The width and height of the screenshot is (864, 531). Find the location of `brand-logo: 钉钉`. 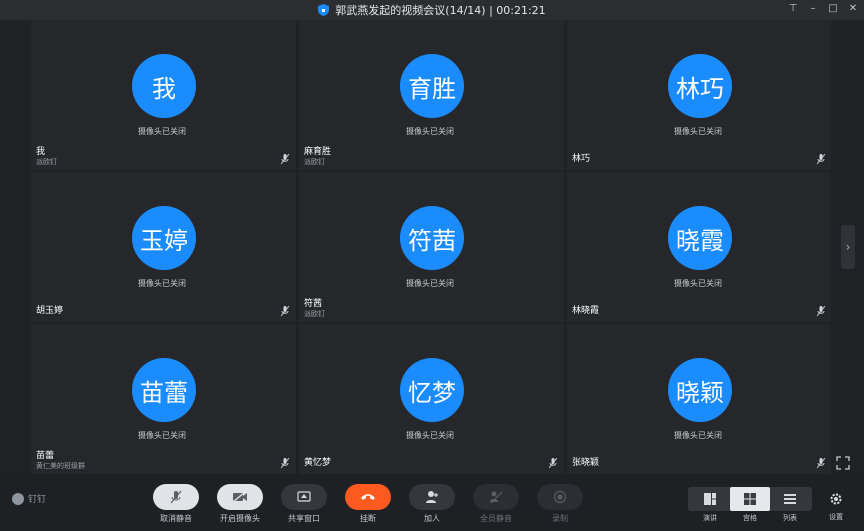

brand-logo: 钉钉 is located at coordinates (29, 498).